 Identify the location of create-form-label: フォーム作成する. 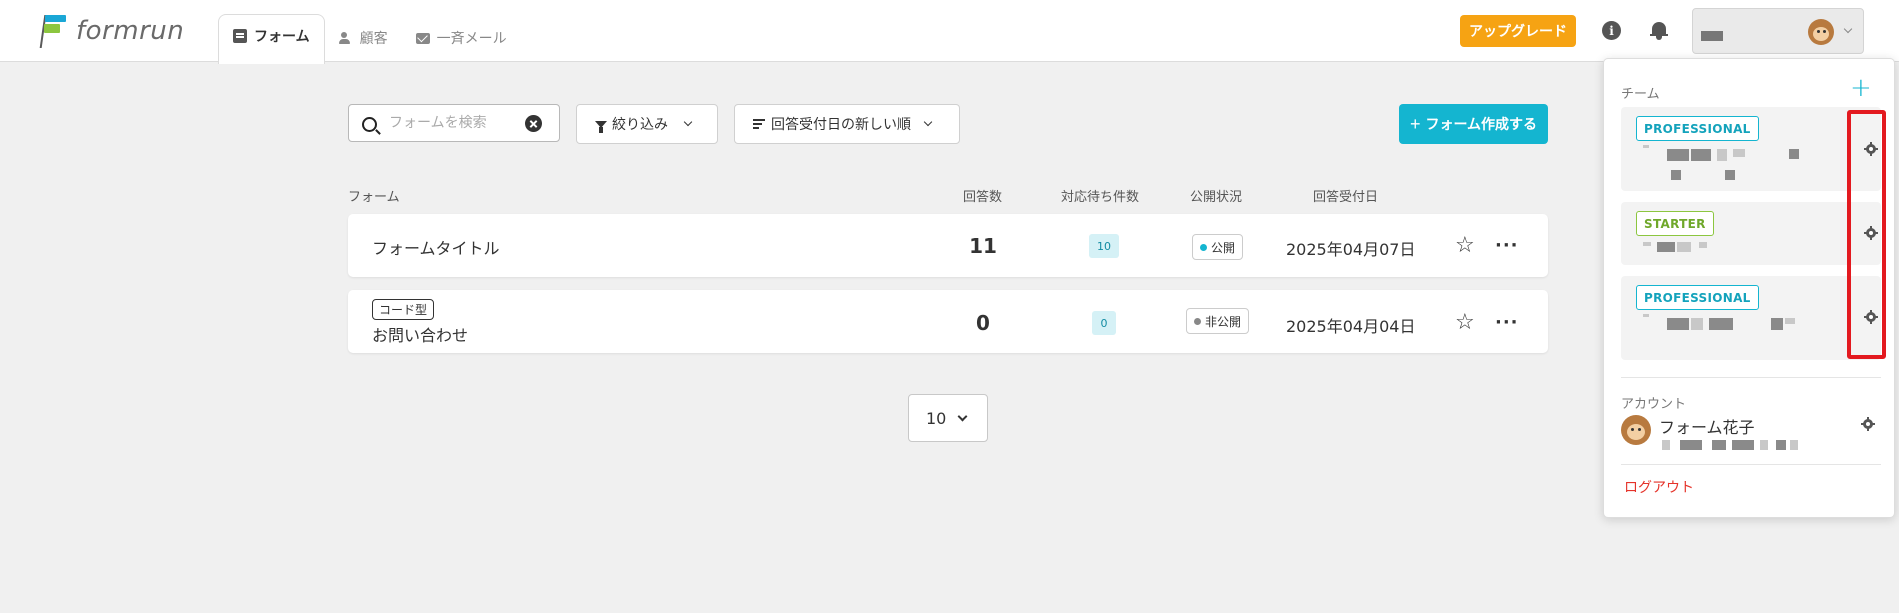
(1481, 124).